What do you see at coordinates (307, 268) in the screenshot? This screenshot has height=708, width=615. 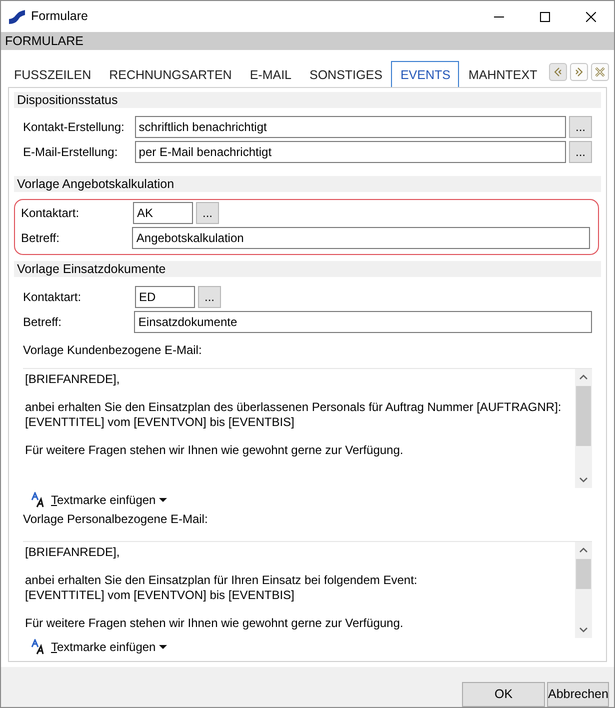 I see `section-header: Vorlage Einsatzdokumente` at bounding box center [307, 268].